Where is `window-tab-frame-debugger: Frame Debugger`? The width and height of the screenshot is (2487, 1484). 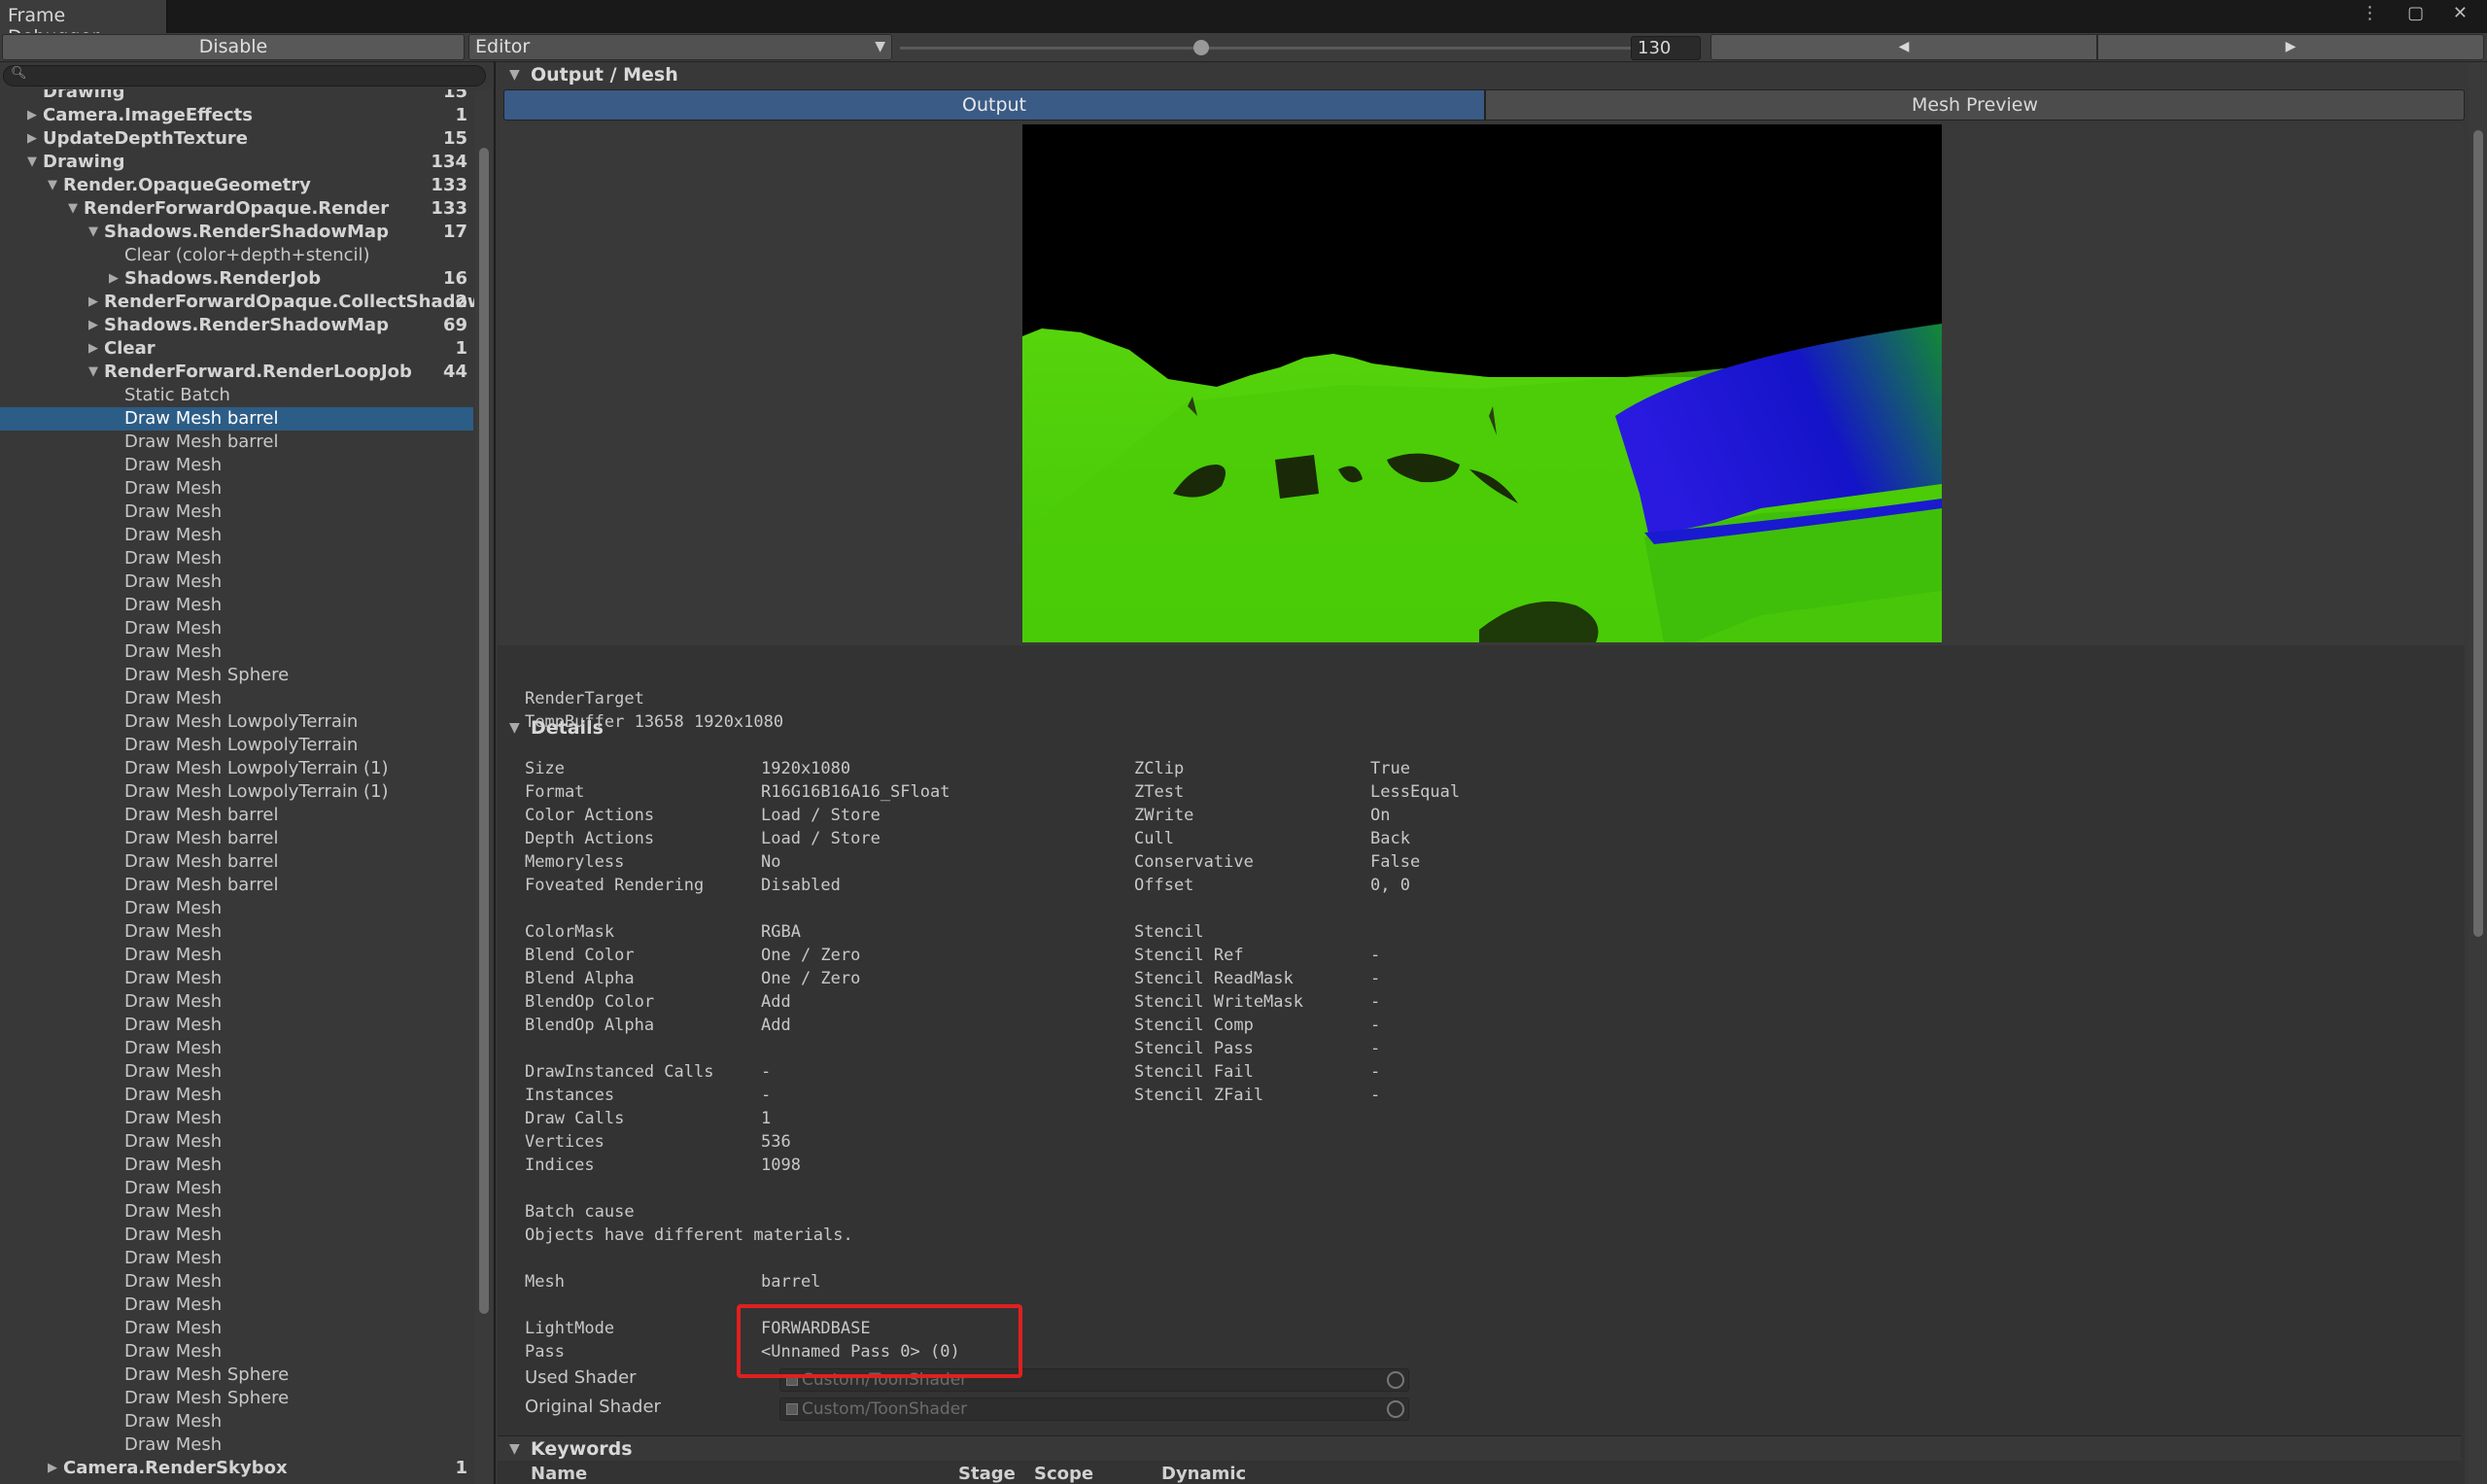
window-tab-frame-debugger: Frame Debugger is located at coordinates (83, 24).